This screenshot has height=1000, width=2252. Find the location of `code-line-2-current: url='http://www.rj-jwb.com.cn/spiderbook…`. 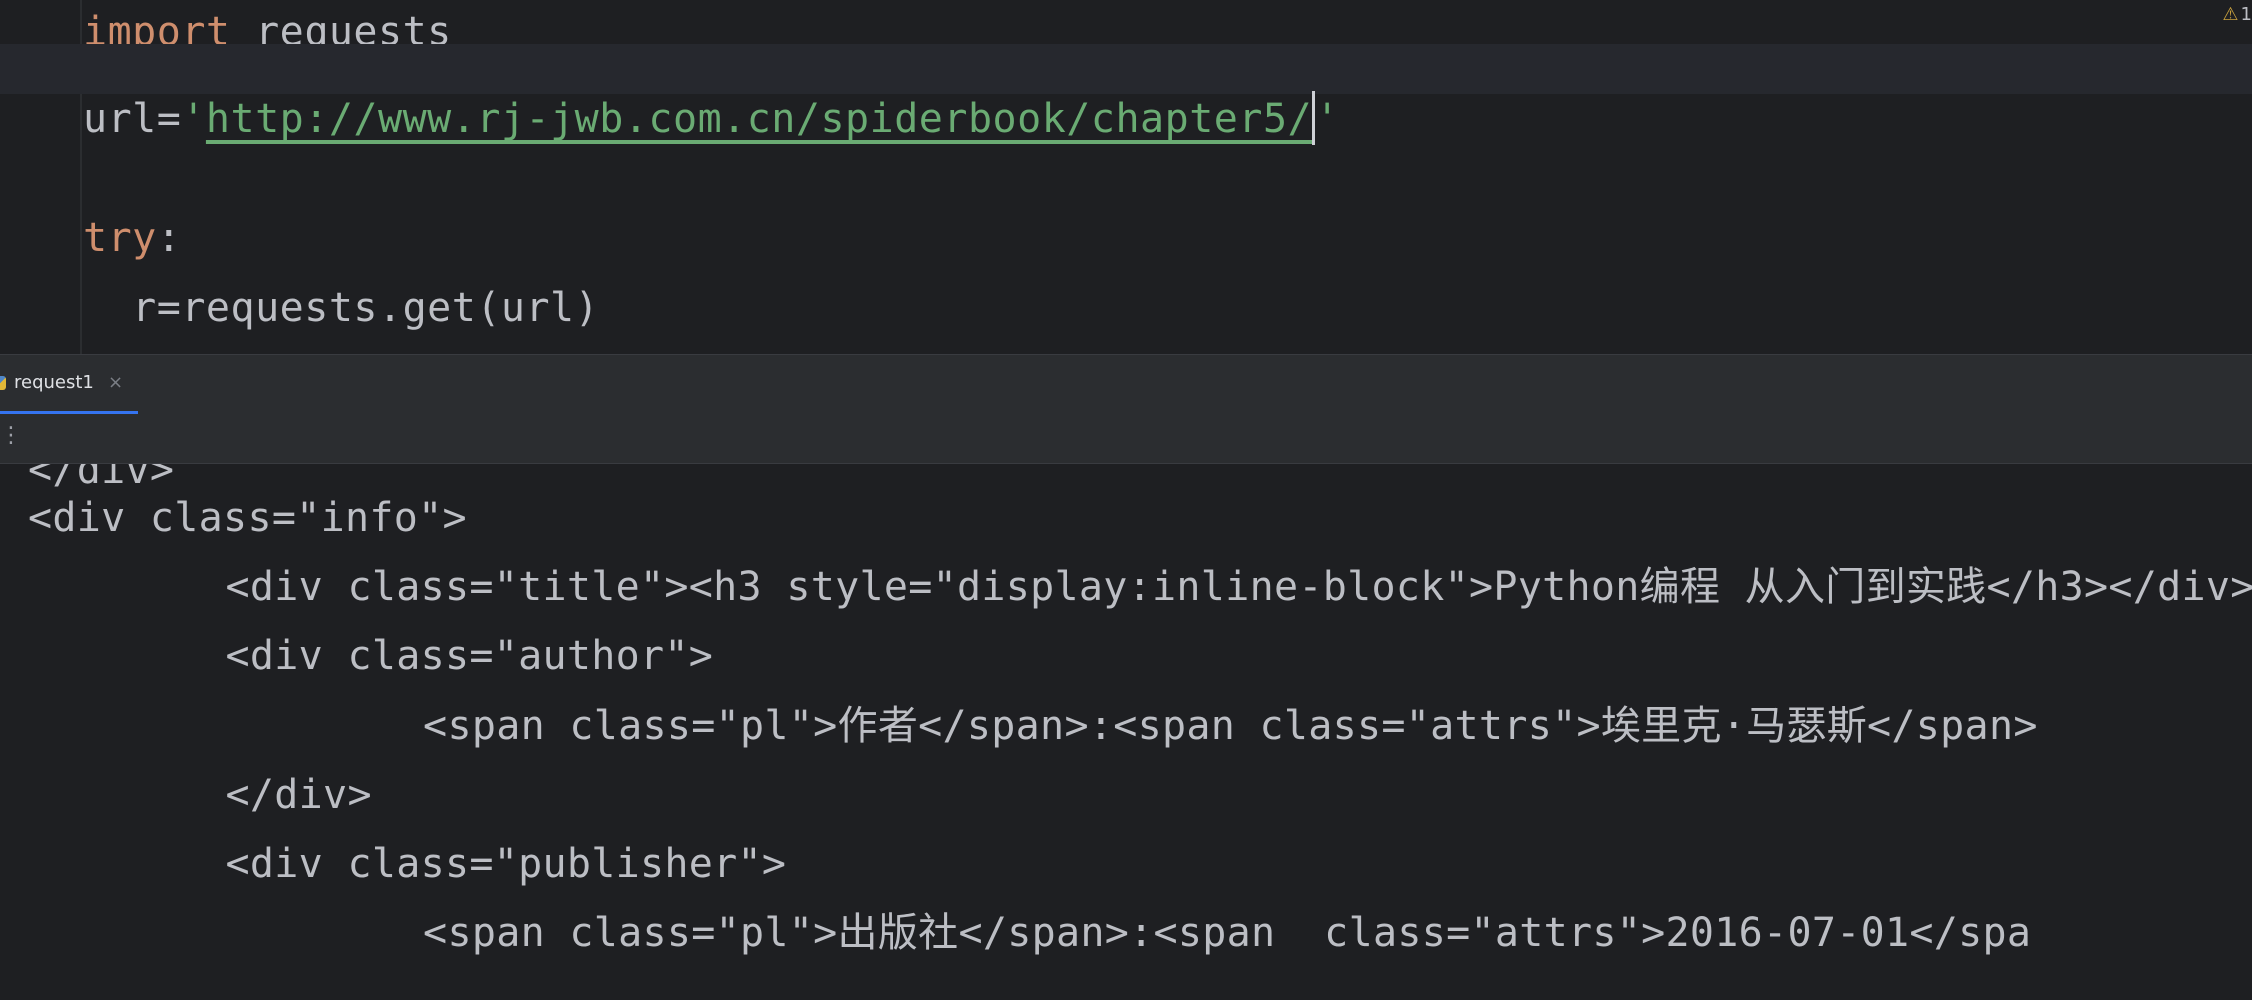

code-line-2-current: url='http://www.rj-jwb.com.cn/spiderbook… is located at coordinates (1126, 94).